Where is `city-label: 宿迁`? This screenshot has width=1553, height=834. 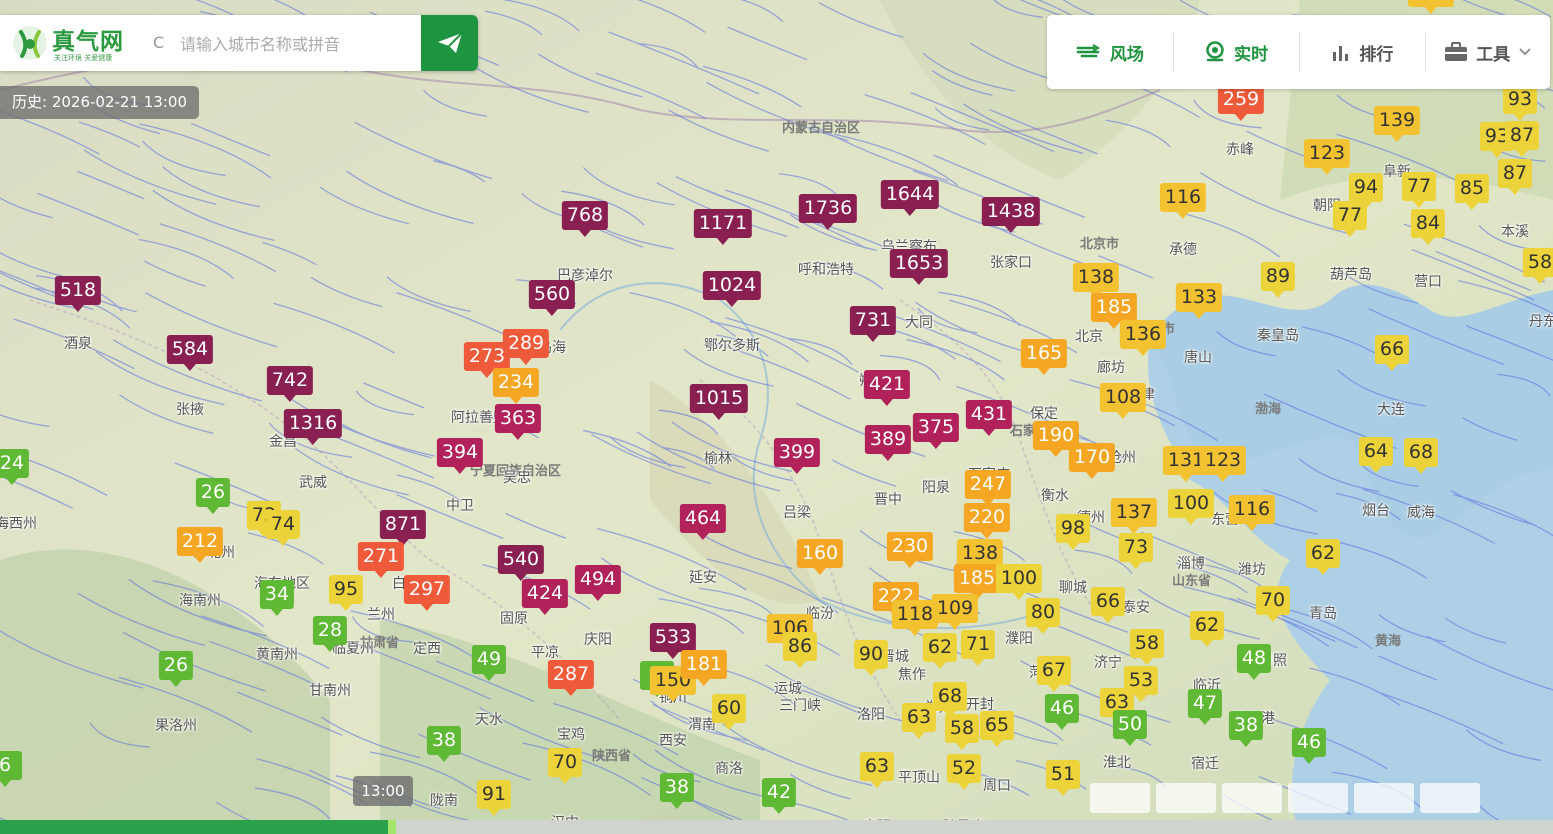
city-label: 宿迁 is located at coordinates (1205, 763).